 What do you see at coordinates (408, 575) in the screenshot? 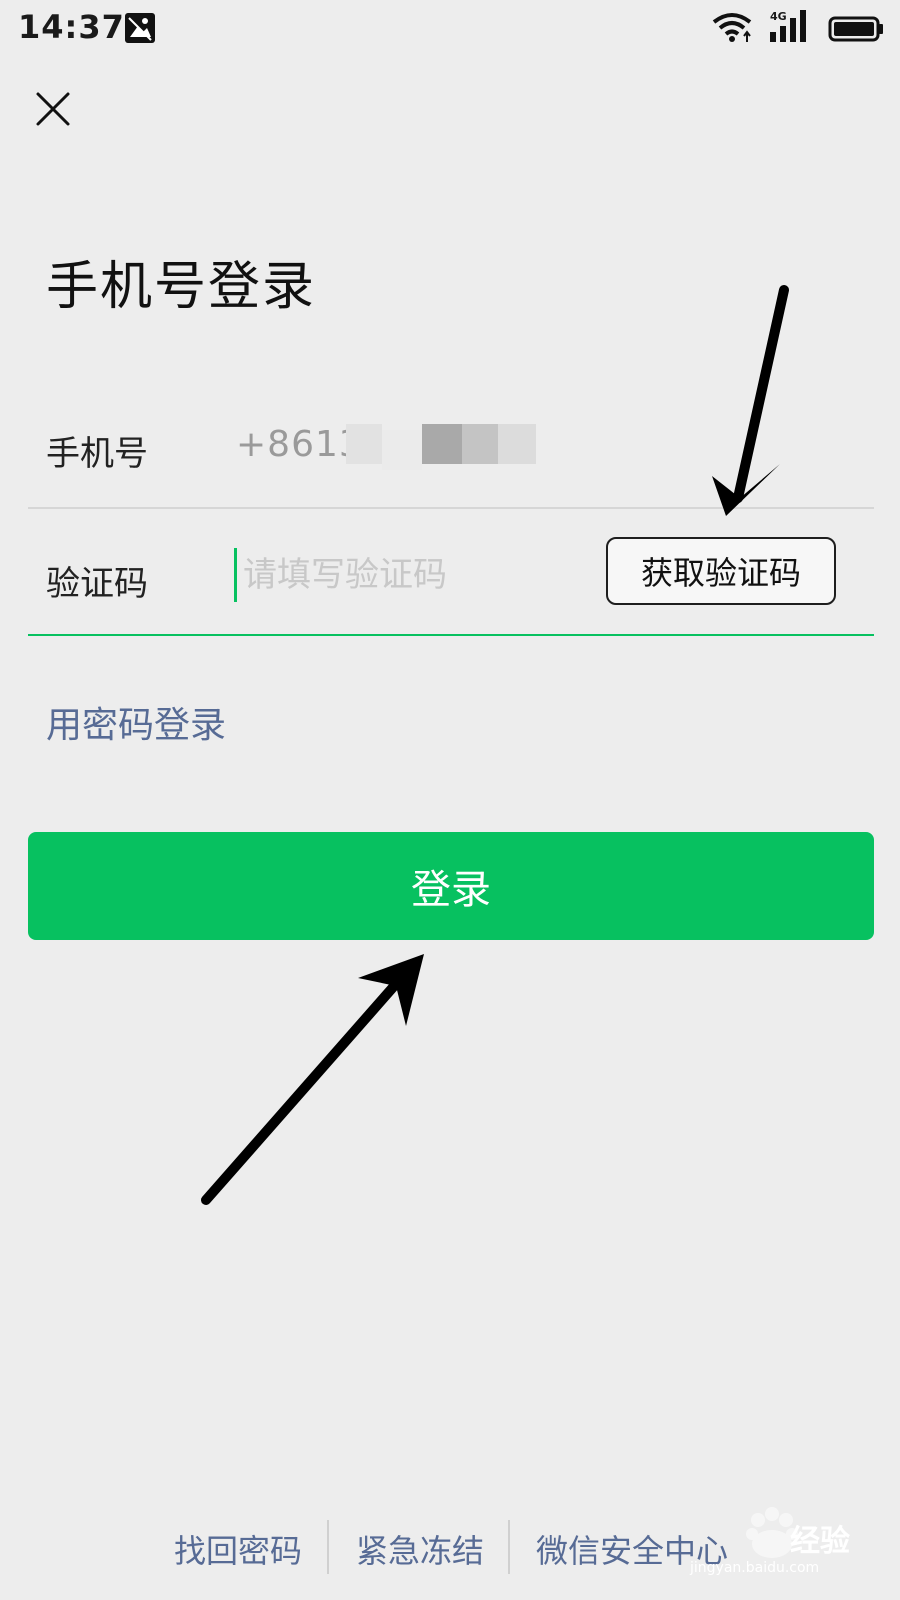
I see `verification-code-input` at bounding box center [408, 575].